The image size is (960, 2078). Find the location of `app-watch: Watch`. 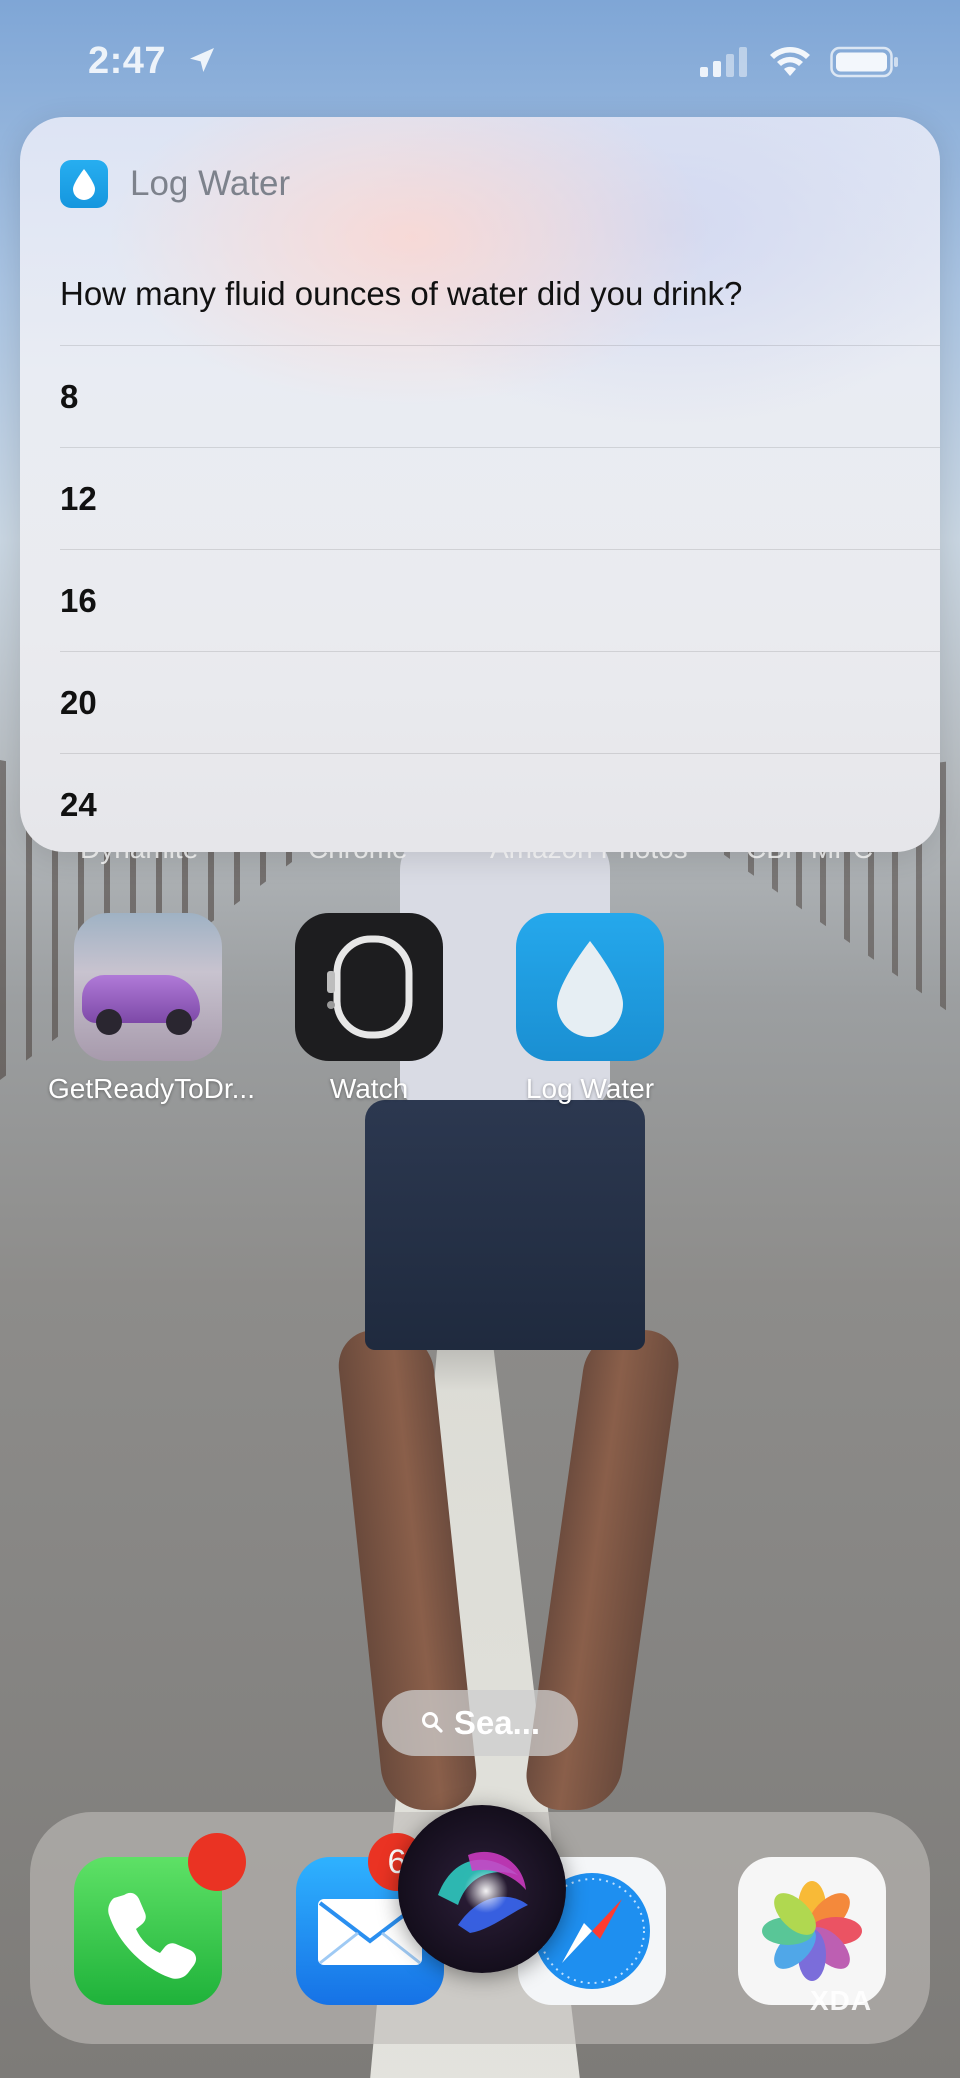

app-watch: Watch is located at coordinates (369, 1009).